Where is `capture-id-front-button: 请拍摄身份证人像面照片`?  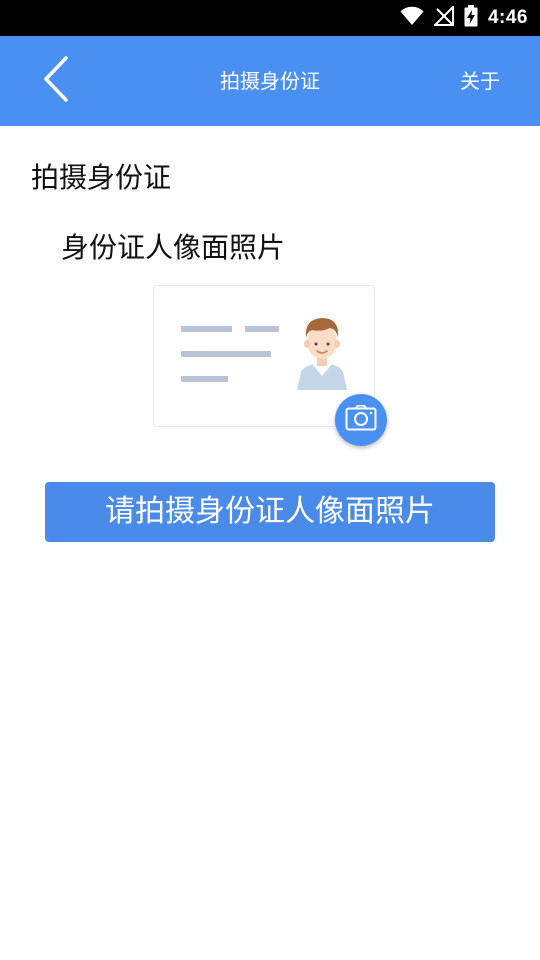
capture-id-front-button: 请拍摄身份证人像面照片 is located at coordinates (270, 512).